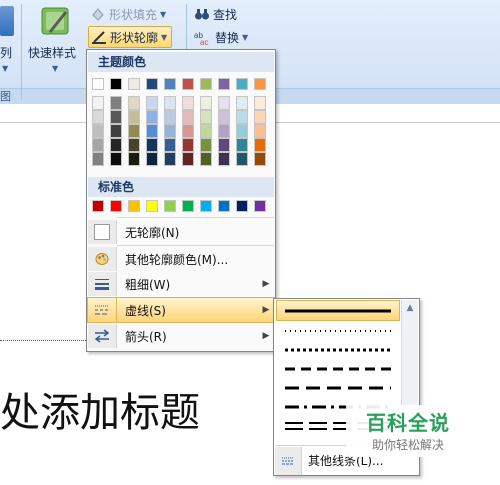 Image resolution: width=500 pixels, height=485 pixels. What do you see at coordinates (227, 37) in the screenshot?
I see `replace-label: 替换` at bounding box center [227, 37].